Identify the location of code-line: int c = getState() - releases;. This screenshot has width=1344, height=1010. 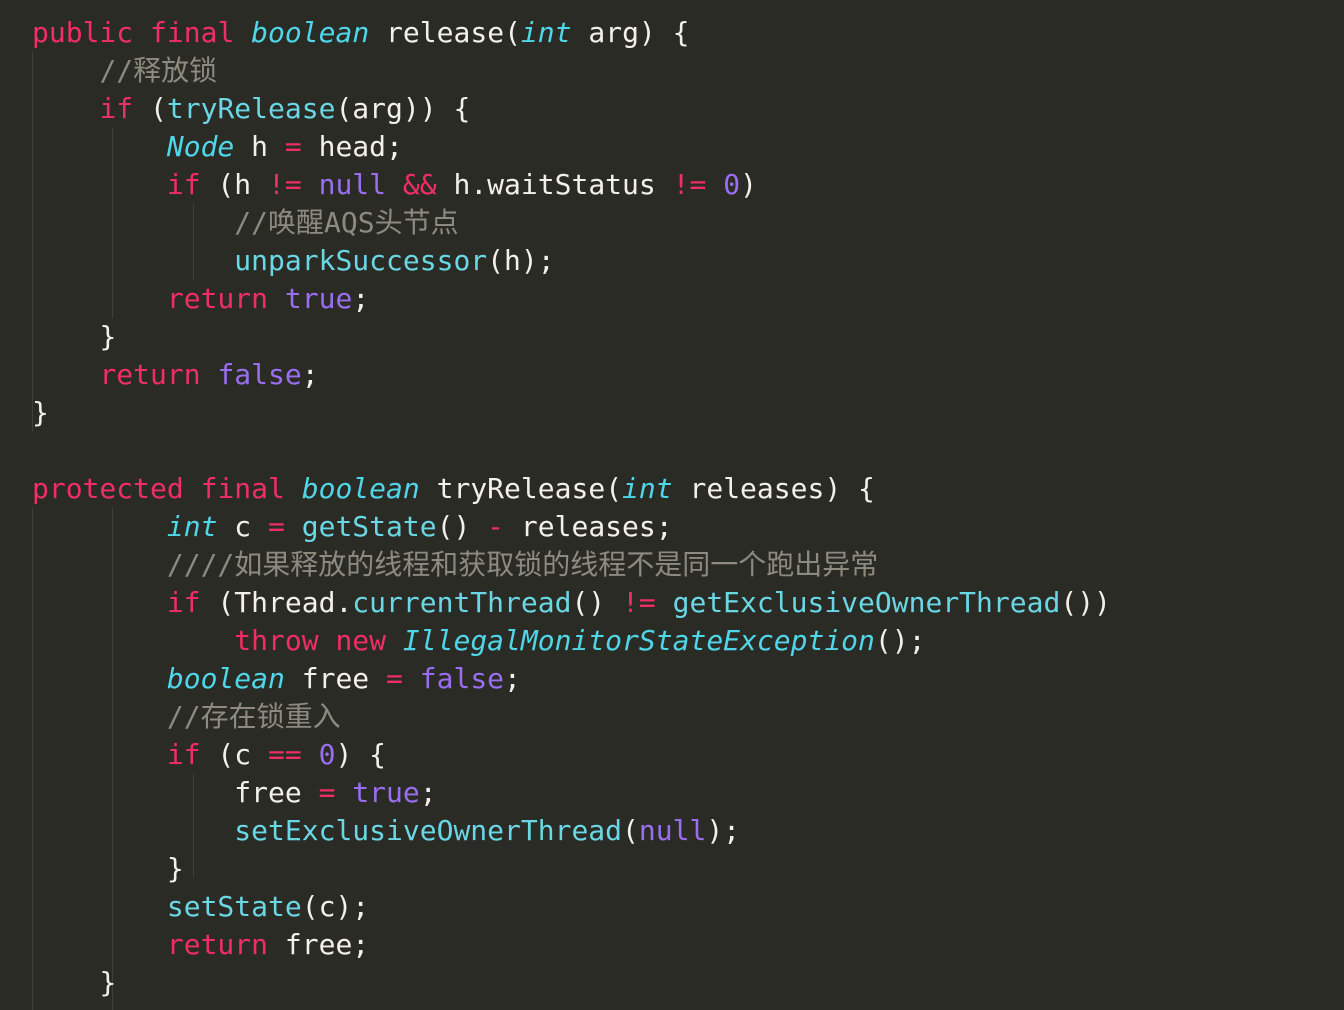
(672, 527).